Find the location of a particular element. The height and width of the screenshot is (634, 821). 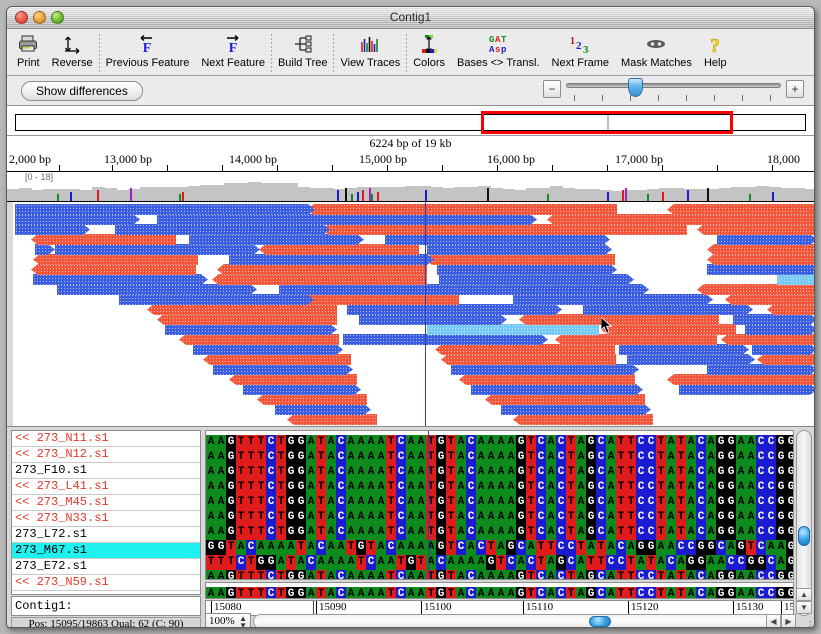

horizontal-scrollbar-thumb is located at coordinates (600, 621).